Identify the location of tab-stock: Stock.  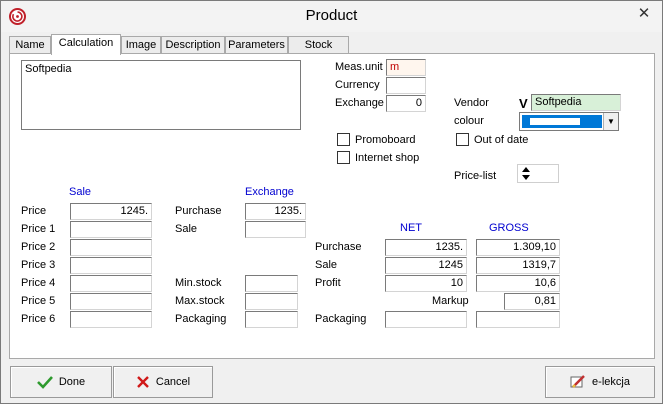
(318, 45).